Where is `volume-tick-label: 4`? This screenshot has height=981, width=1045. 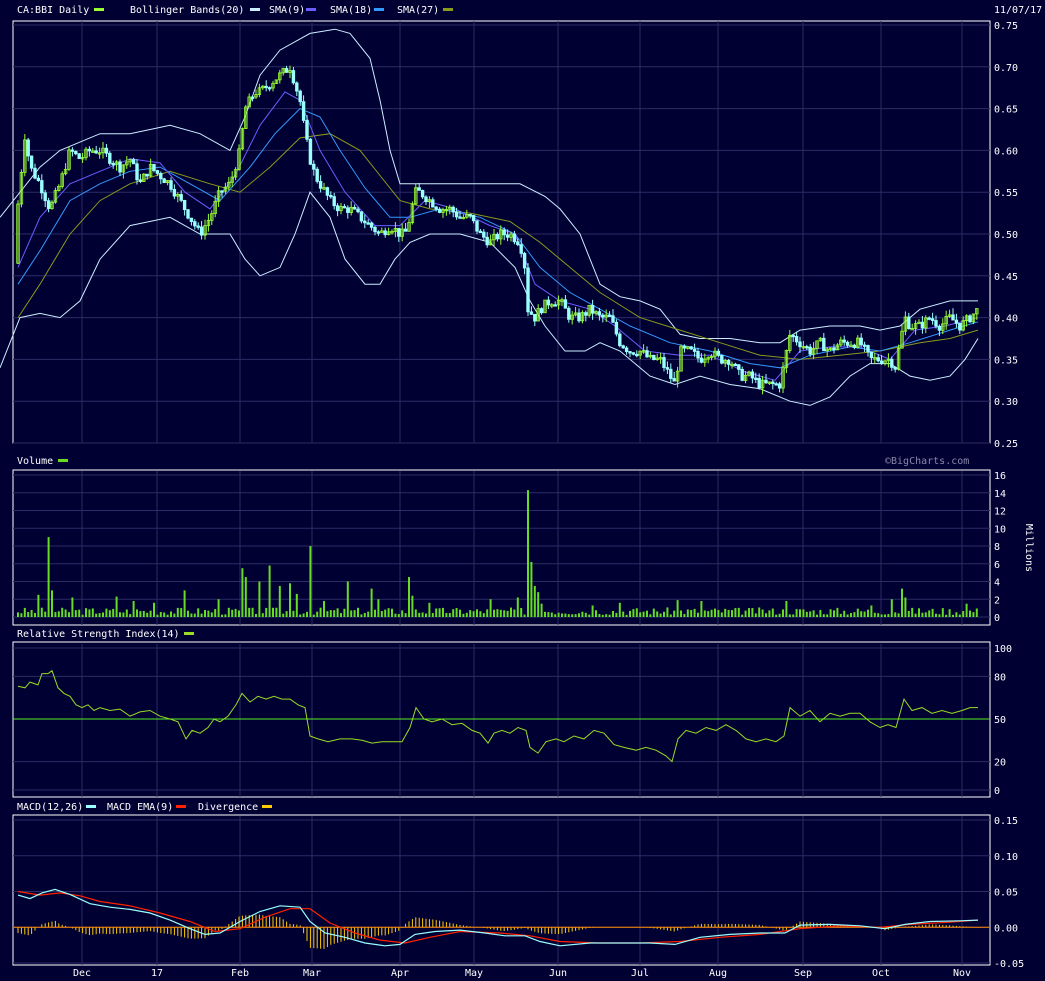 volume-tick-label: 4 is located at coordinates (997, 583).